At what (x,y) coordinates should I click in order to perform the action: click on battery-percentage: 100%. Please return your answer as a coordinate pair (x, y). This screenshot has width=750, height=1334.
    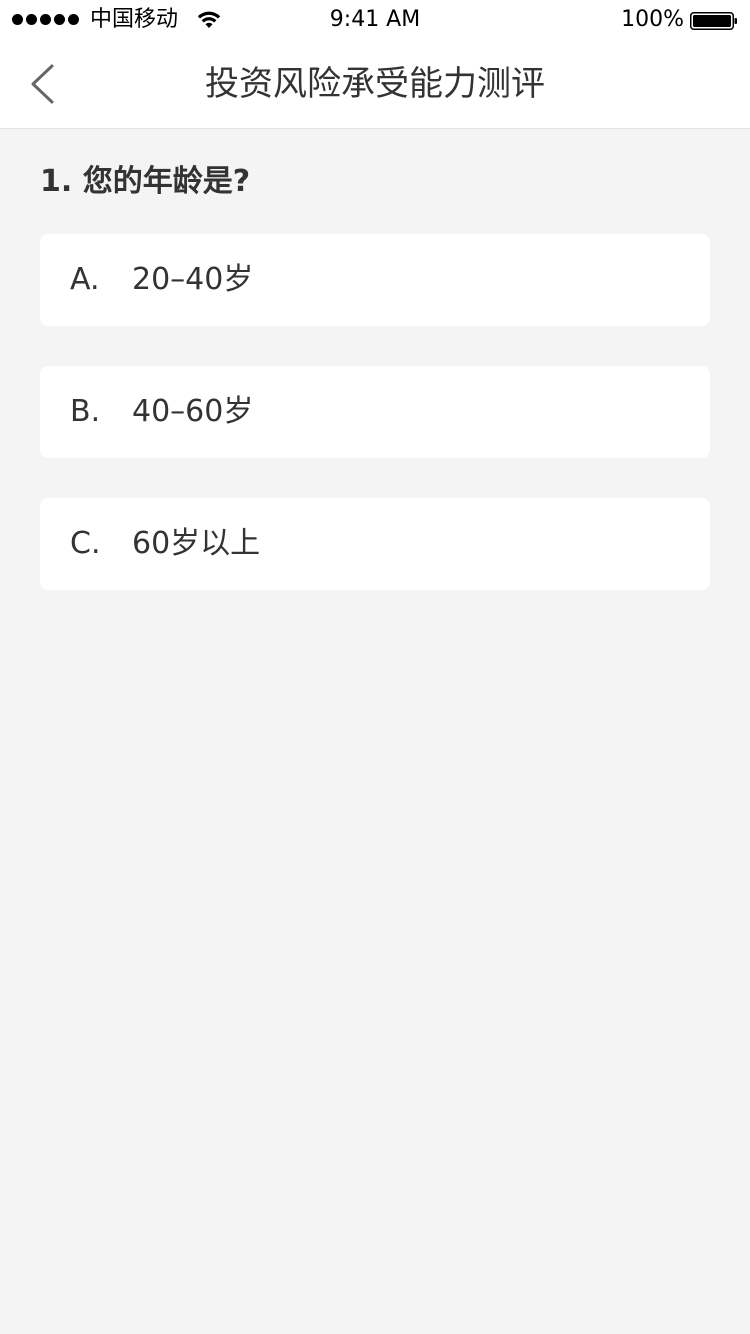
    Looking at the image, I should click on (652, 19).